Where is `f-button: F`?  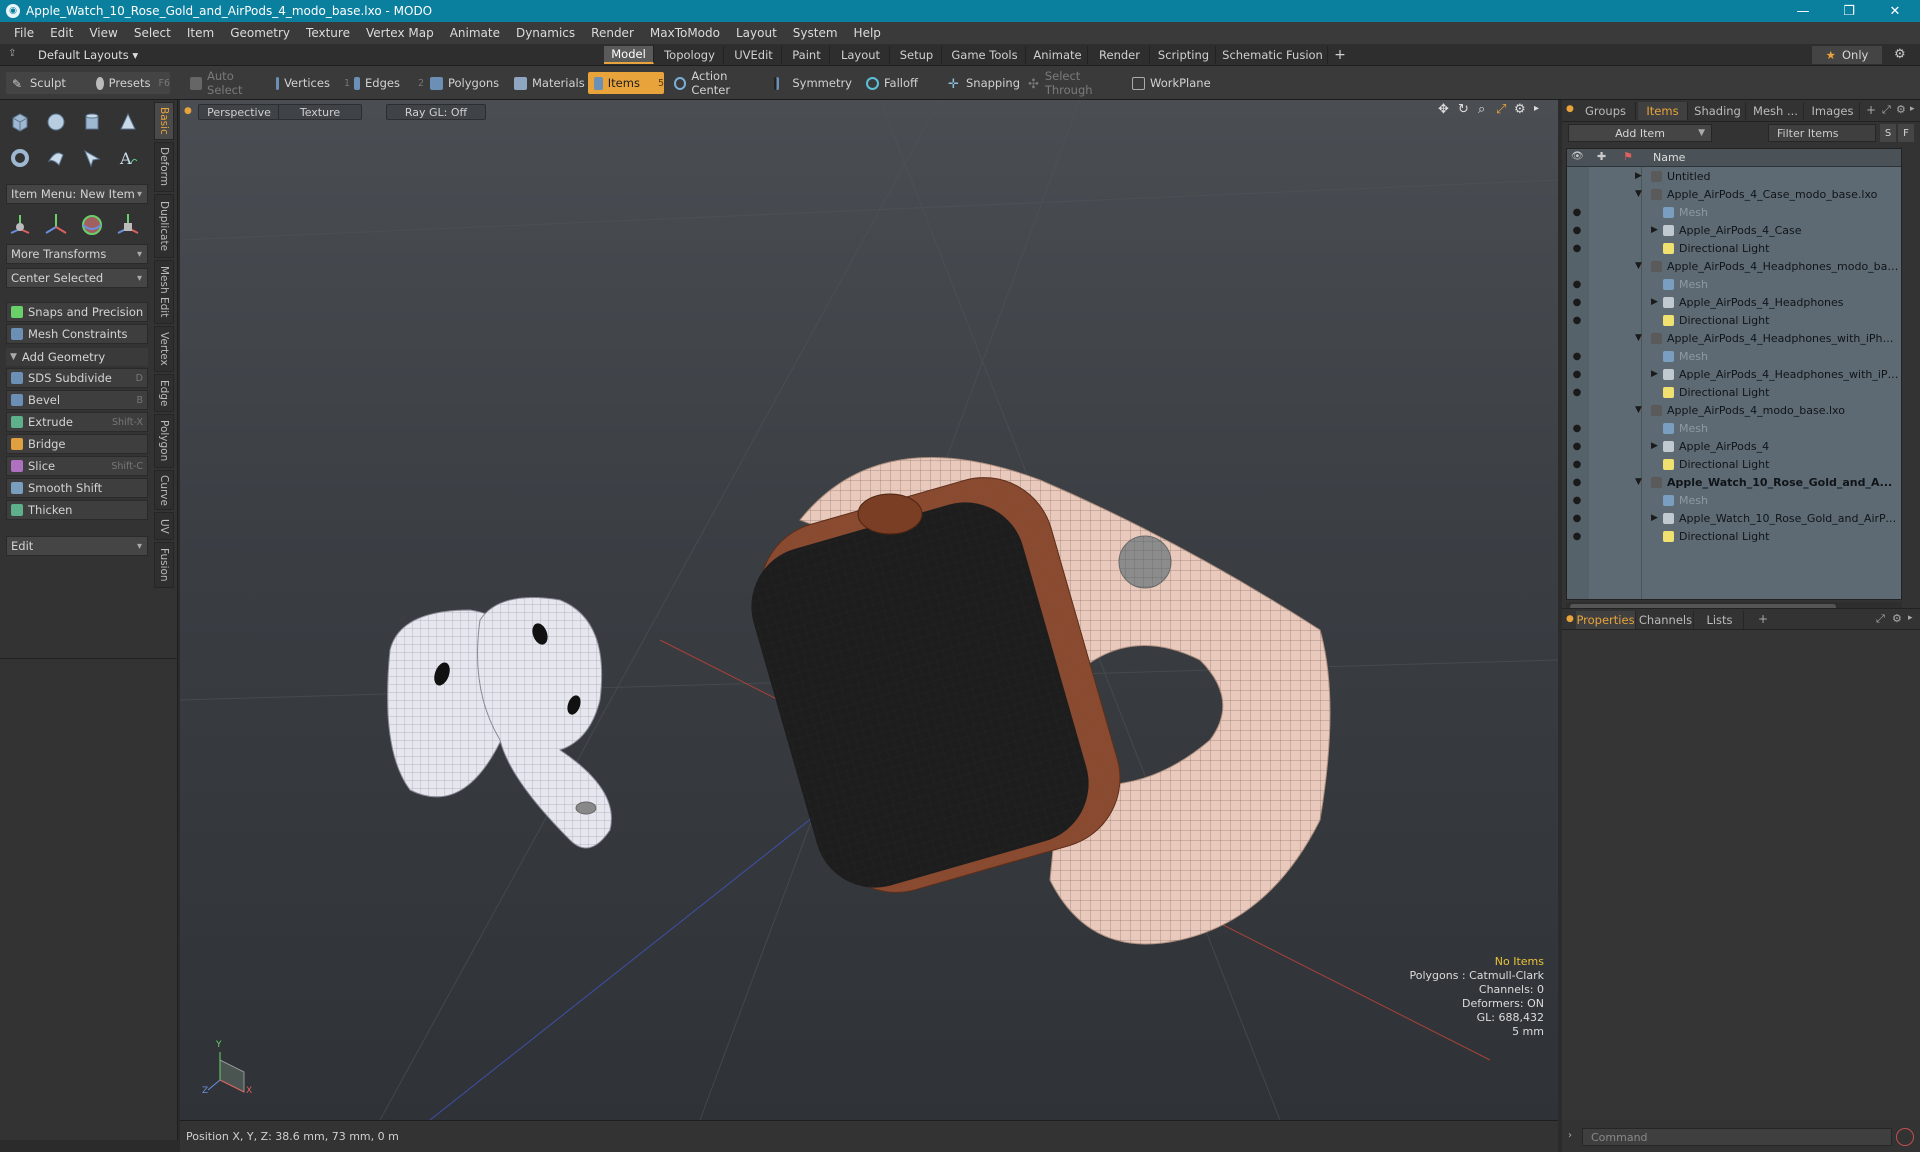 f-button: F is located at coordinates (1906, 133).